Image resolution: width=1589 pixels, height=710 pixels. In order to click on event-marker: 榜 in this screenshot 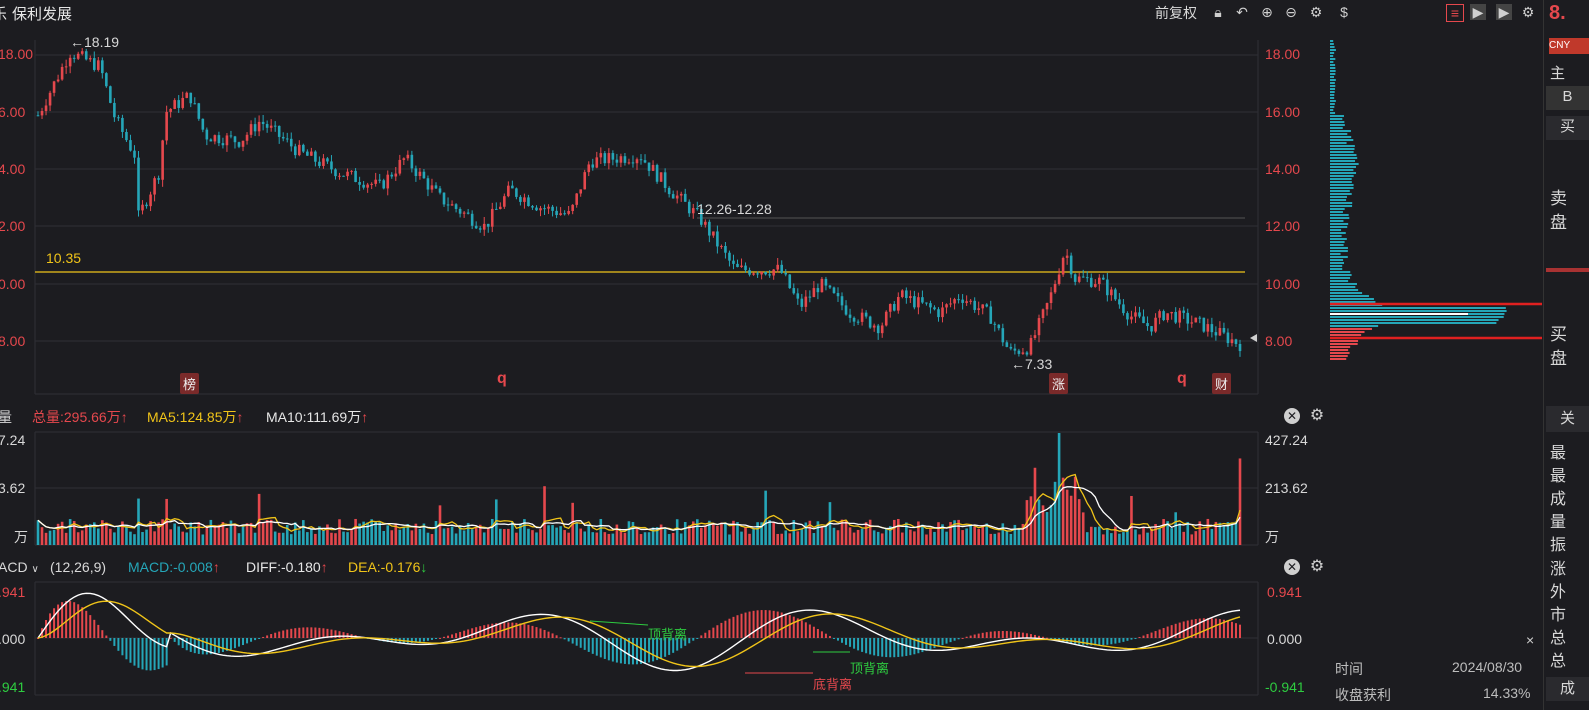, I will do `click(190, 383)`.